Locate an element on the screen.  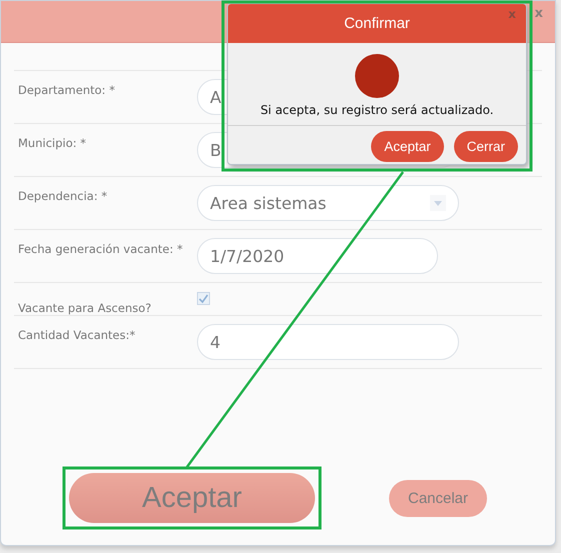
confirm-message: Si acepta, su registro será actualizado. is located at coordinates (377, 110).